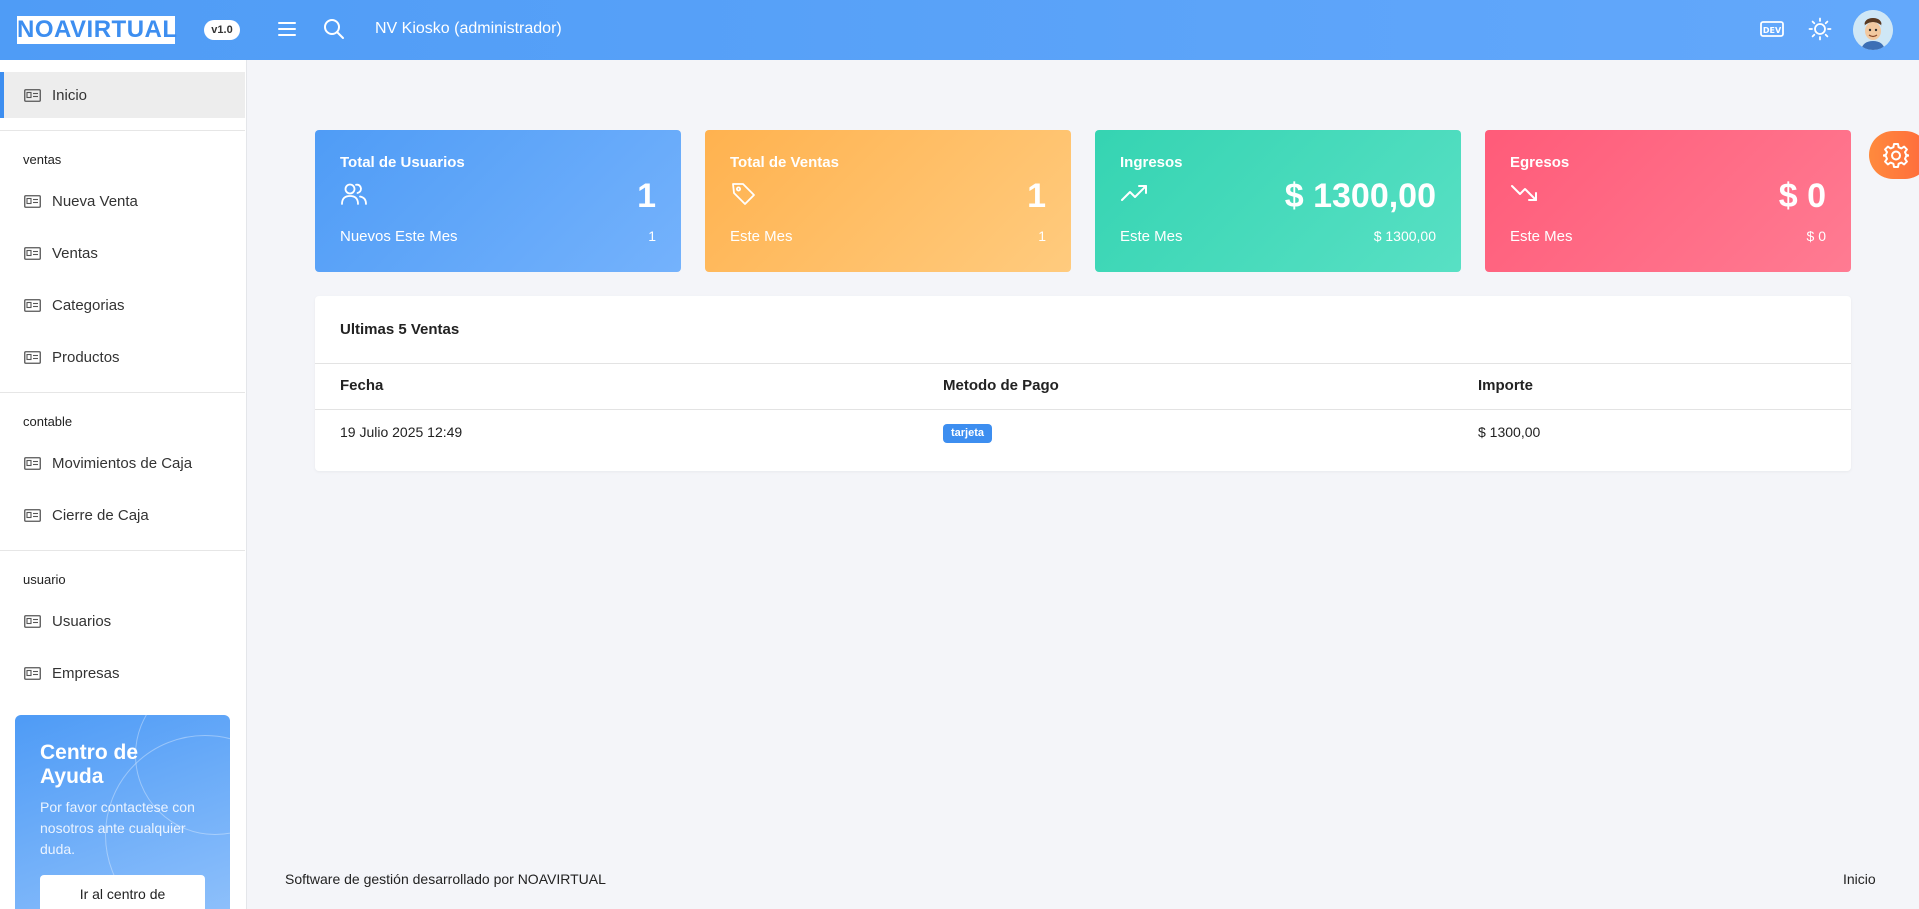 This screenshot has width=1919, height=909. Describe the element at coordinates (1802, 196) in the screenshot. I see `stat-value: $ 0` at that location.